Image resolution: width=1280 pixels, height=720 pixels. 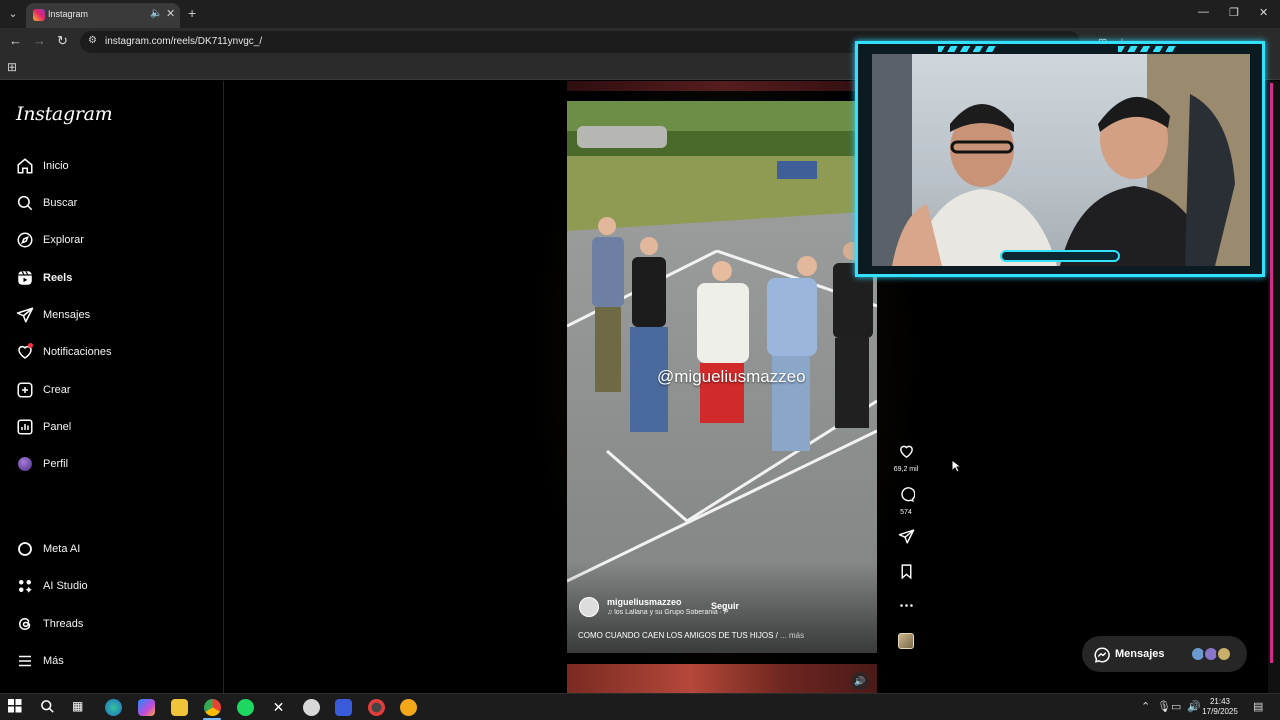 I want to click on file-explorer-icon, so click(x=179, y=707).